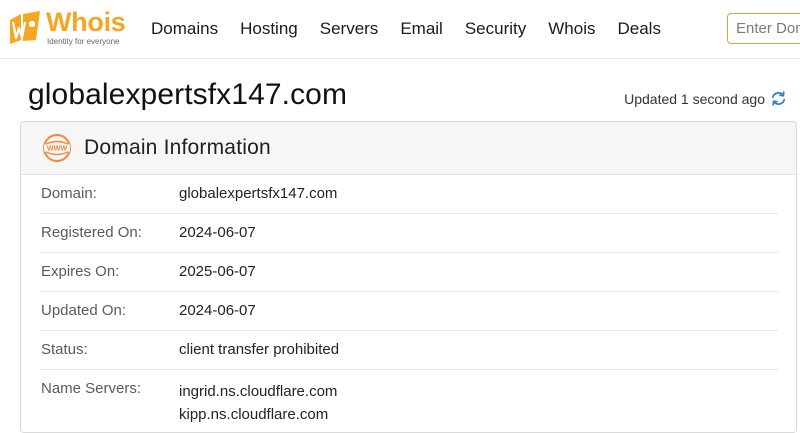 This screenshot has width=800, height=433. I want to click on nav-item-deals: Deals, so click(638, 29).